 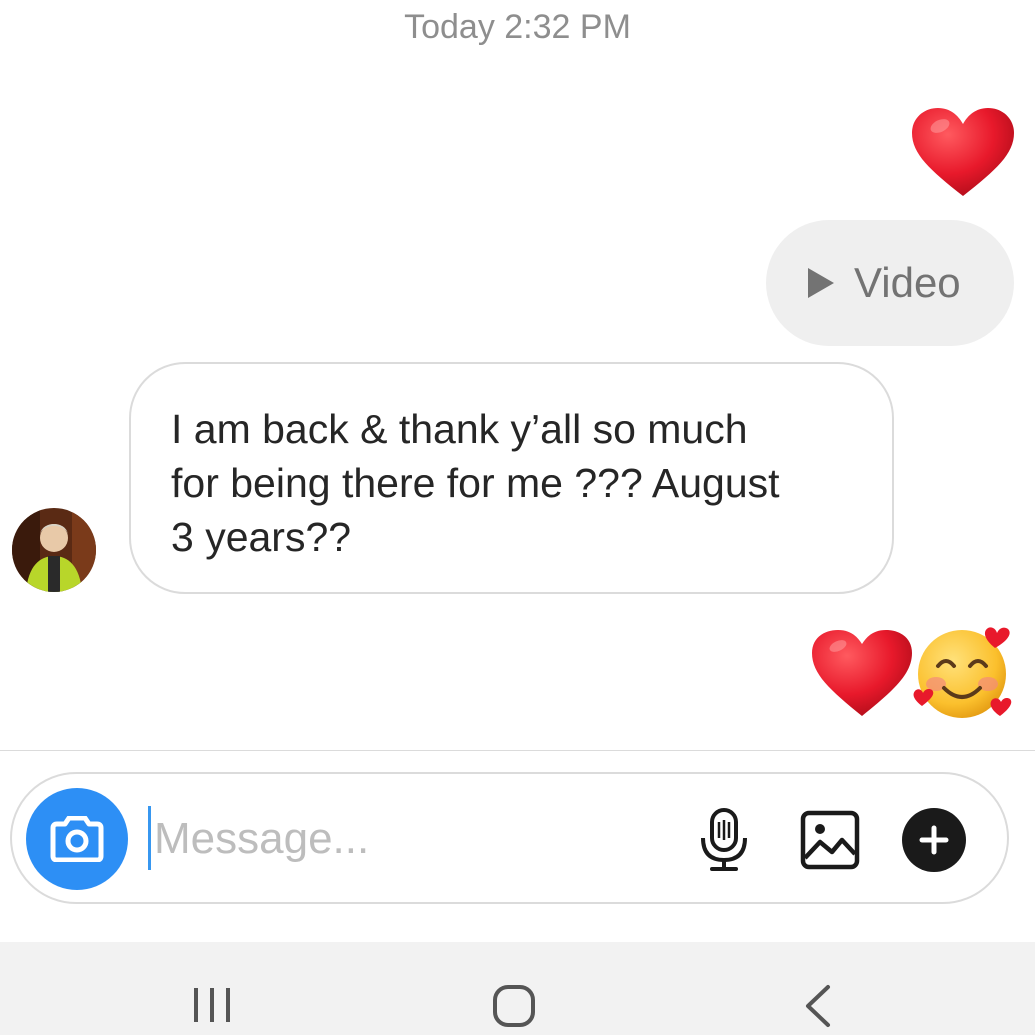 What do you see at coordinates (907, 282) in the screenshot?
I see `video-label: Video` at bounding box center [907, 282].